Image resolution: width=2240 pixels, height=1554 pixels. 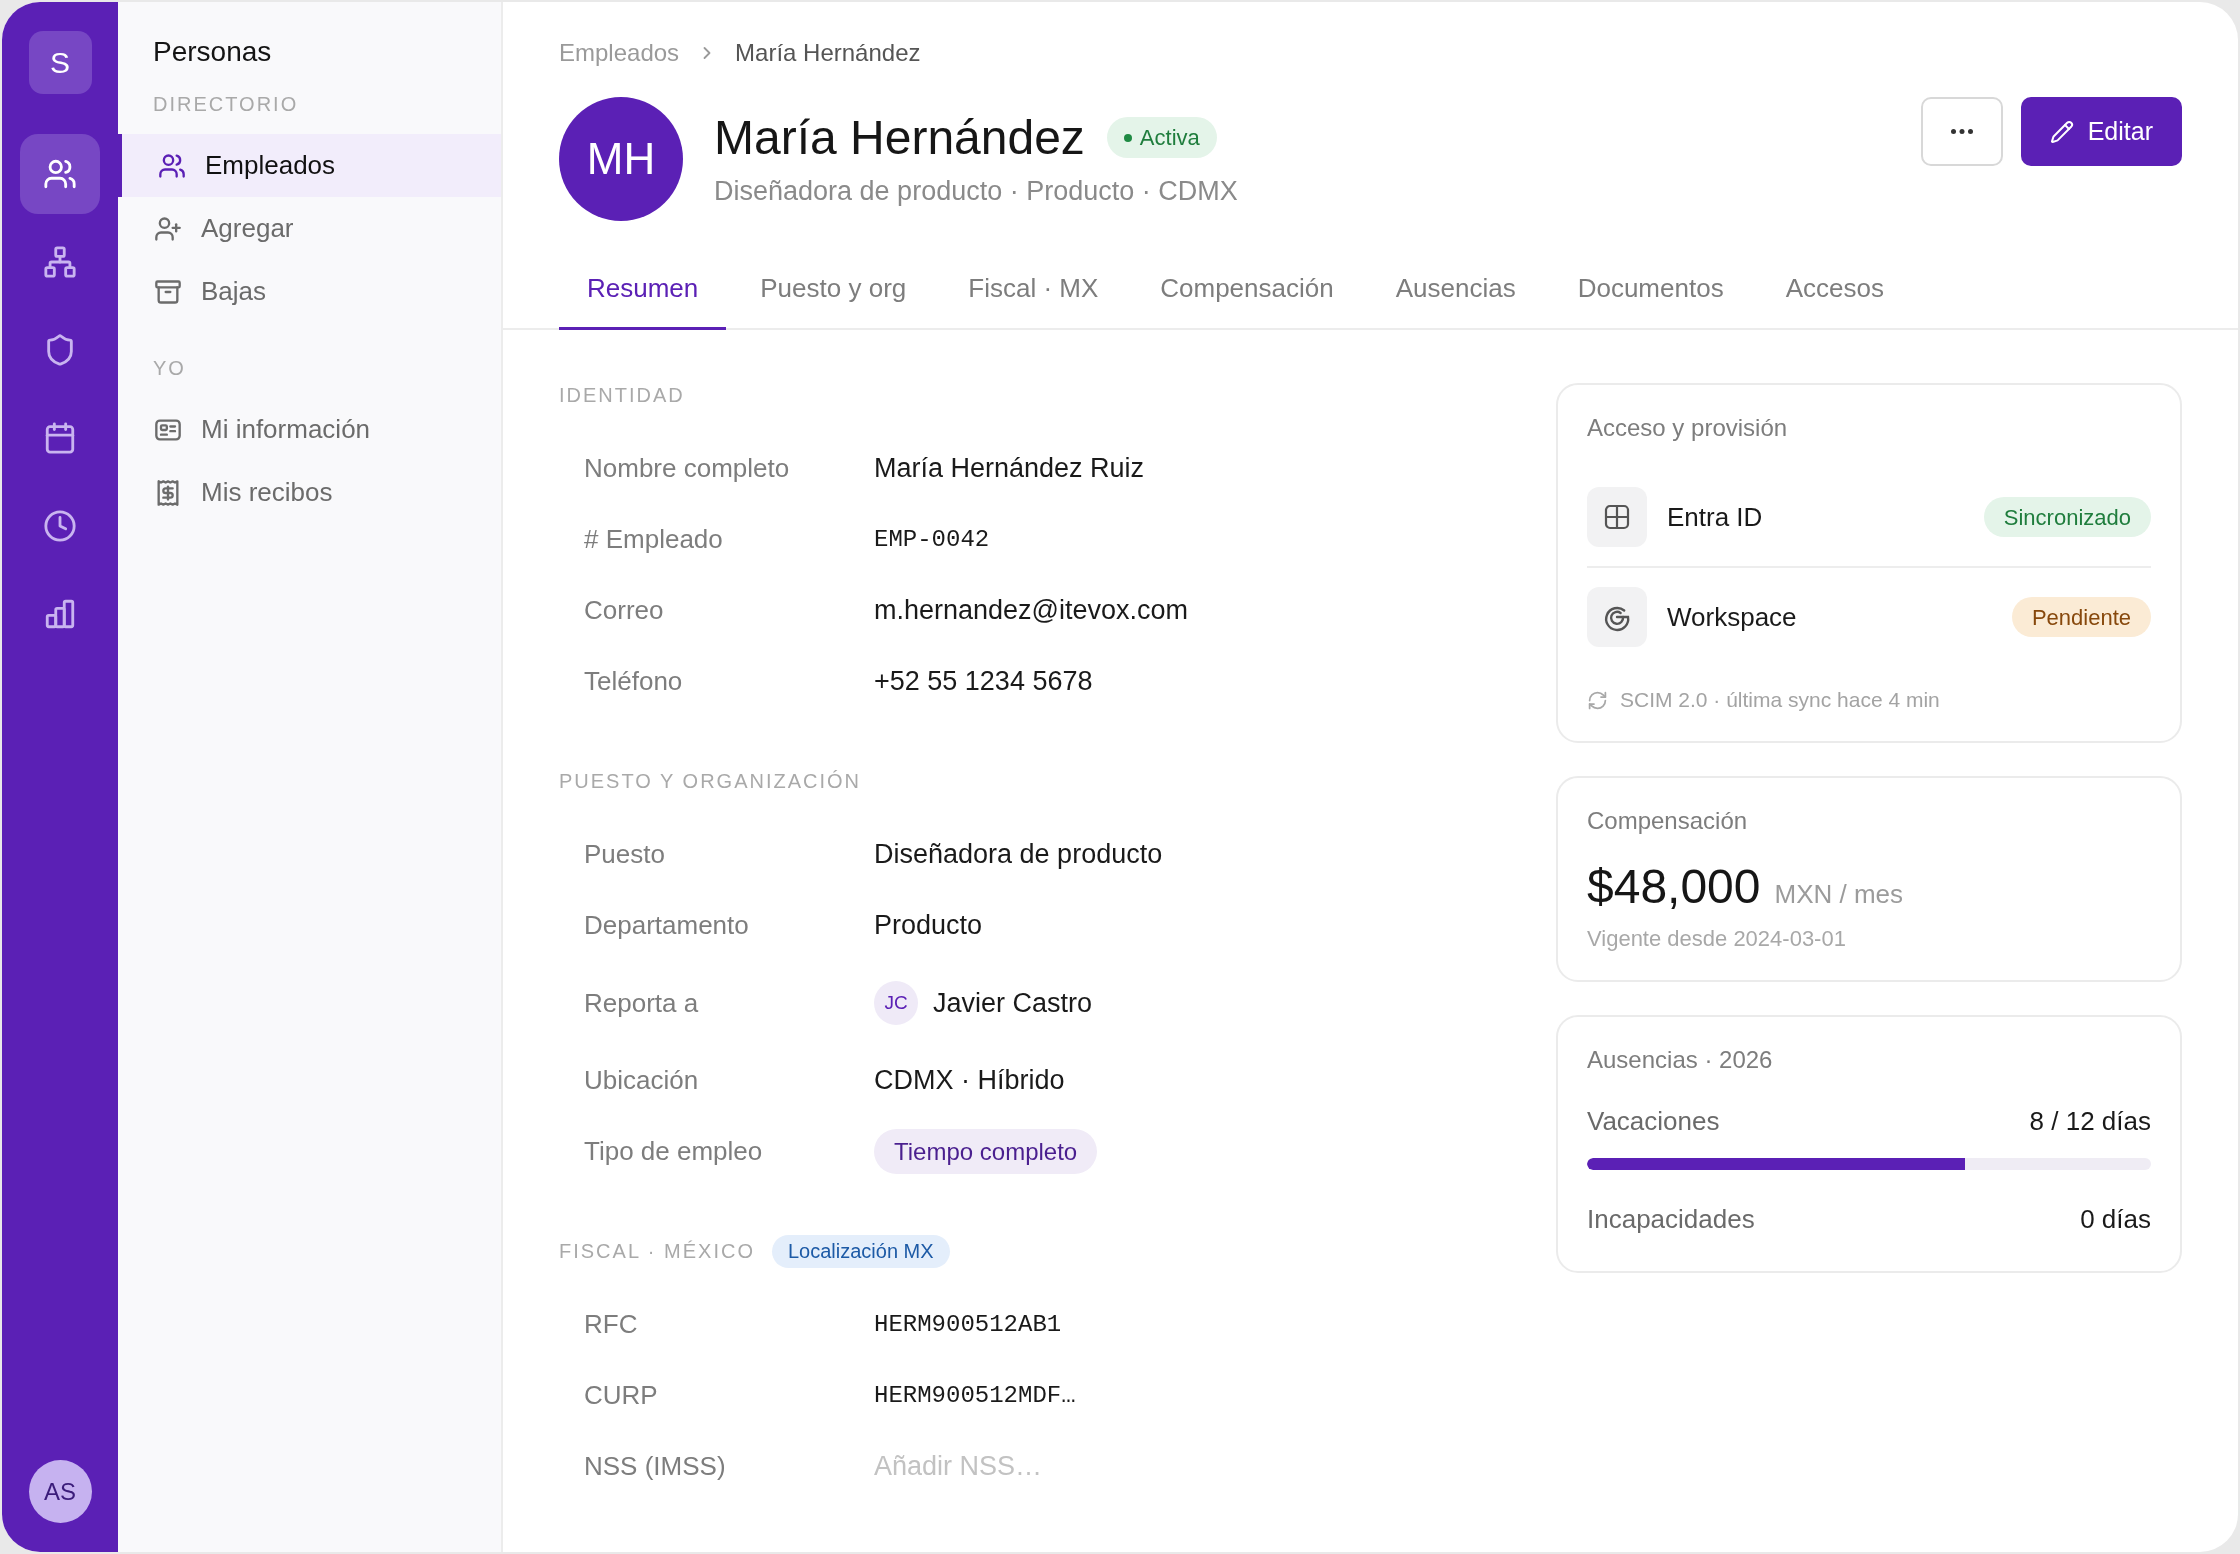 I want to click on tab: Documentos, so click(x=1650, y=290).